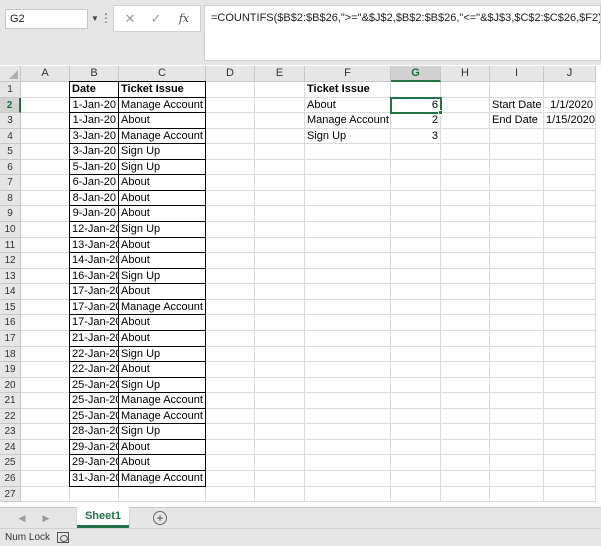 The image size is (601, 546). What do you see at coordinates (10, 323) in the screenshot?
I see `row-header-16: 16` at bounding box center [10, 323].